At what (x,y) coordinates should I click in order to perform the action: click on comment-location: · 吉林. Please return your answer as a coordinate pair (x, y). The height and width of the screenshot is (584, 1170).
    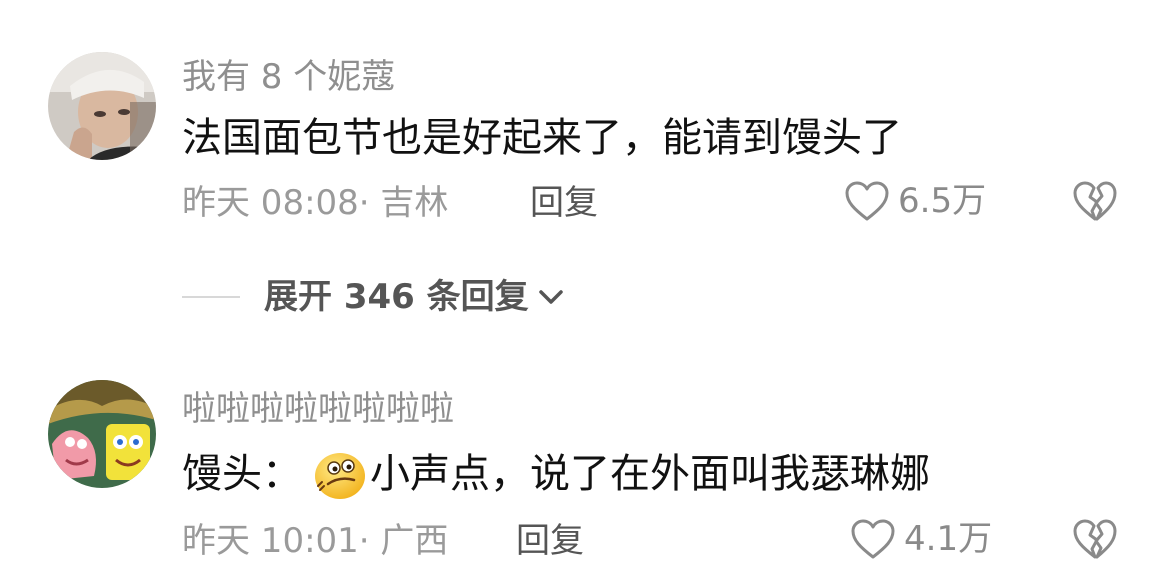
    Looking at the image, I should click on (403, 203).